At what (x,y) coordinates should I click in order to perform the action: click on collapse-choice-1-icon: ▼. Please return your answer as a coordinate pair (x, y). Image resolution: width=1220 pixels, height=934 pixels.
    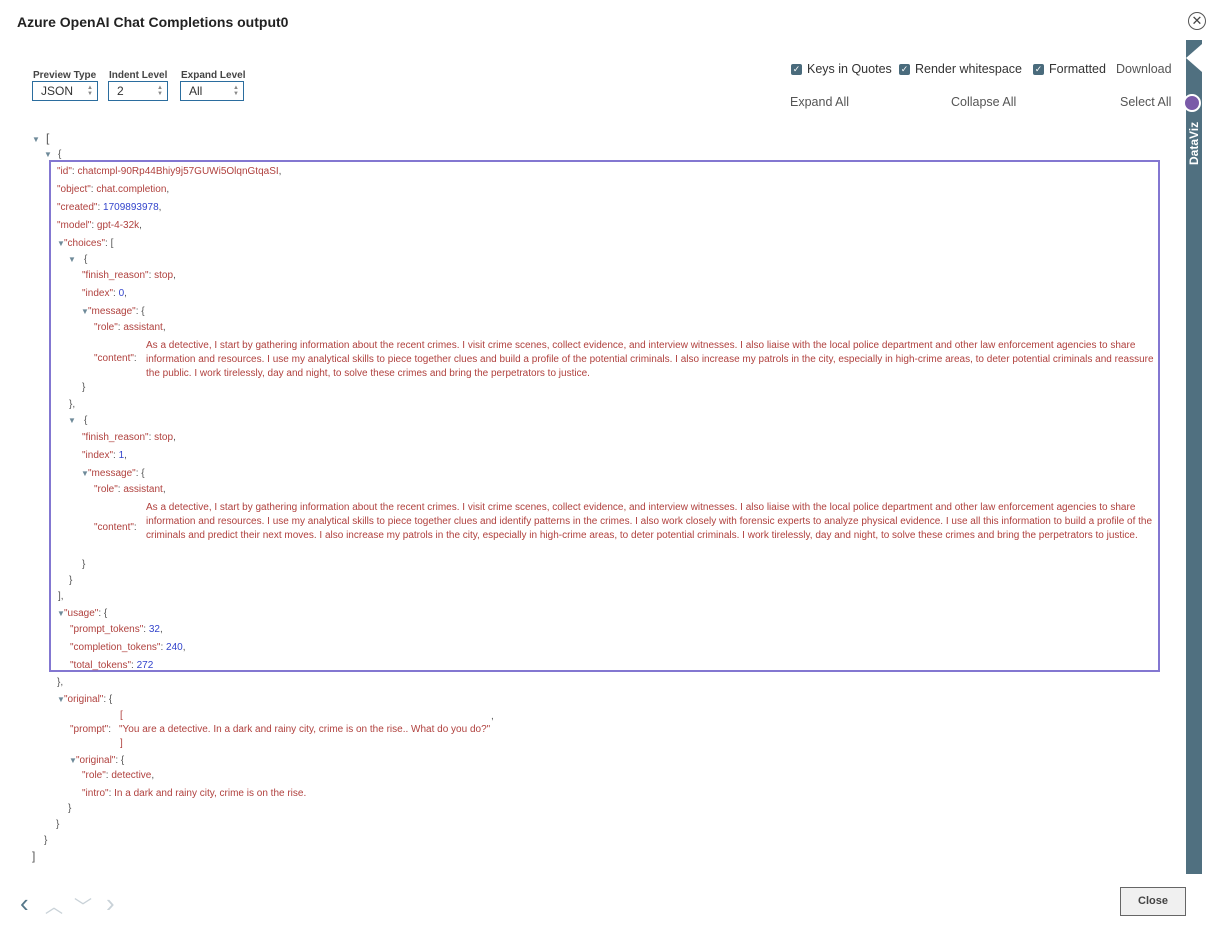
    Looking at the image, I should click on (72, 421).